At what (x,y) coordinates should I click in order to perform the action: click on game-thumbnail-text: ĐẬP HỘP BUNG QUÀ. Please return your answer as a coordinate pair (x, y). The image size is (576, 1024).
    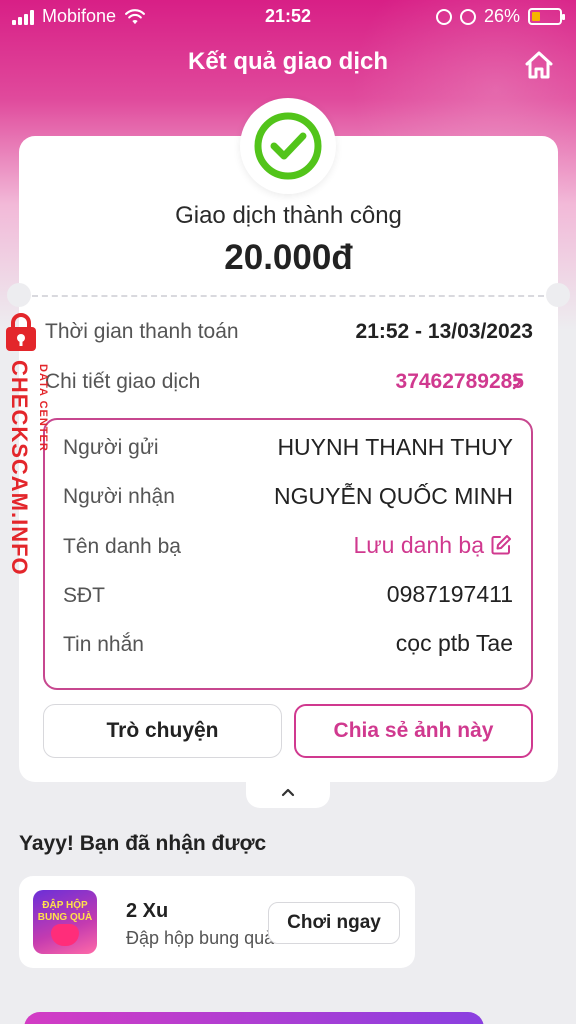
    Looking at the image, I should click on (65, 911).